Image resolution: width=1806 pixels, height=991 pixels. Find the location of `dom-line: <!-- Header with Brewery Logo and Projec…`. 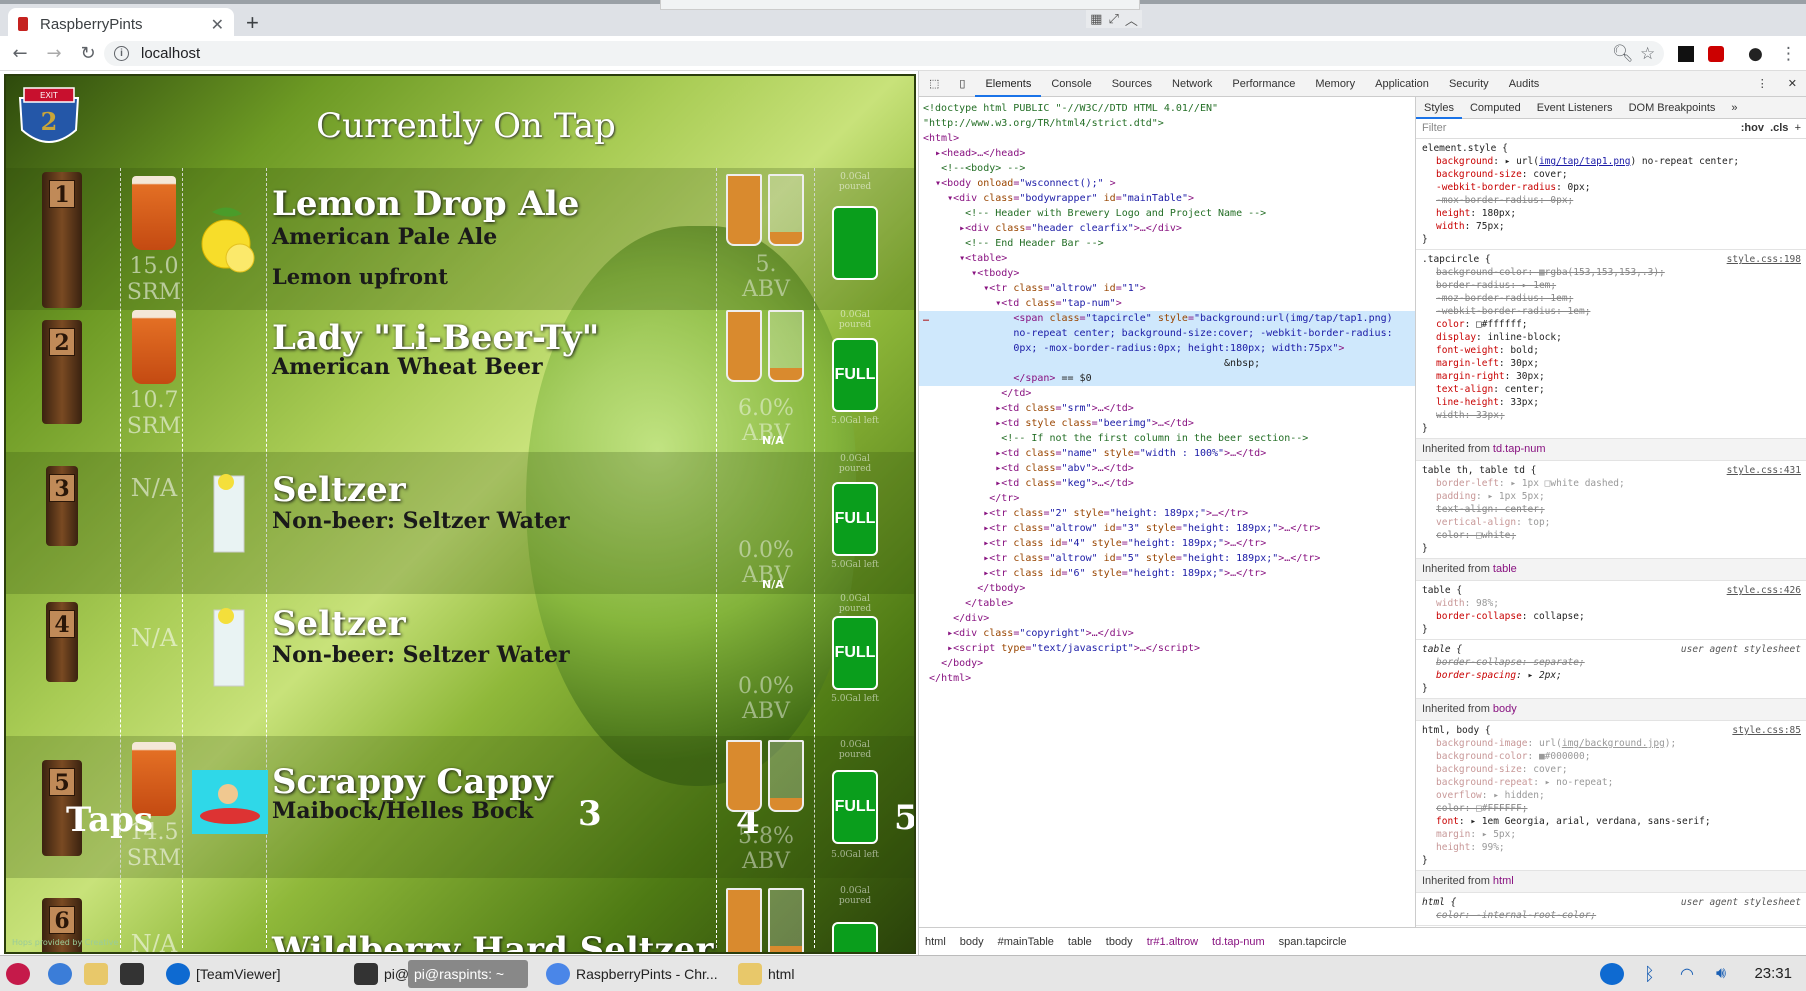

dom-line: <!-- Header with Brewery Logo and Projec… is located at coordinates (1167, 213).